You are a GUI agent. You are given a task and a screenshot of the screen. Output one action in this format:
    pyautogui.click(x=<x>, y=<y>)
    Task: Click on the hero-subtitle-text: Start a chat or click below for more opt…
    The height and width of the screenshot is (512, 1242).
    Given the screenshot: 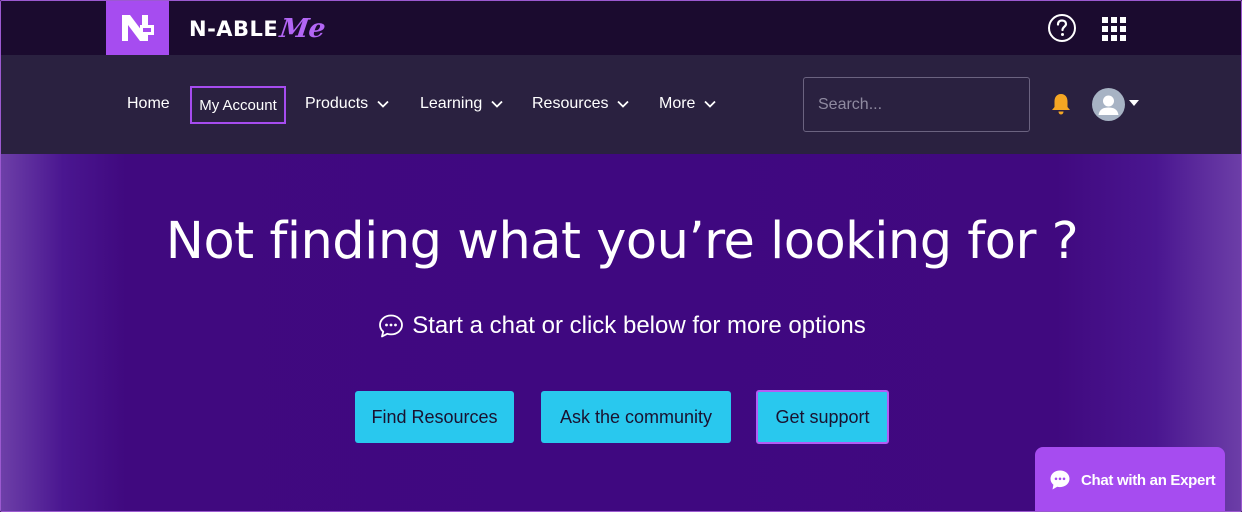 What is the action you would take?
    pyautogui.click(x=639, y=325)
    